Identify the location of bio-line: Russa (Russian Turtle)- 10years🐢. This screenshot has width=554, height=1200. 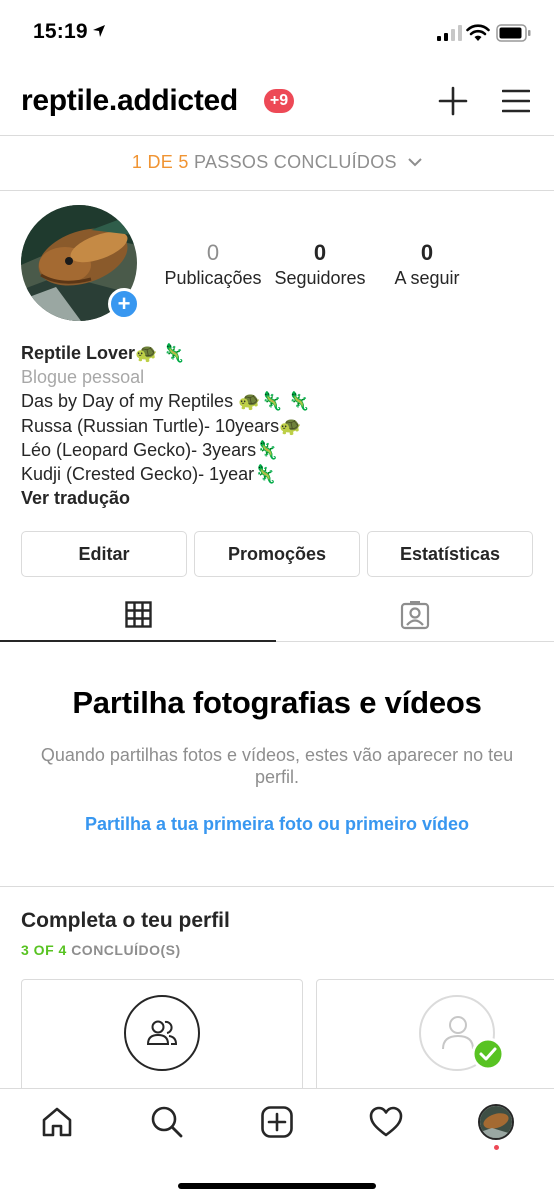
(161, 425).